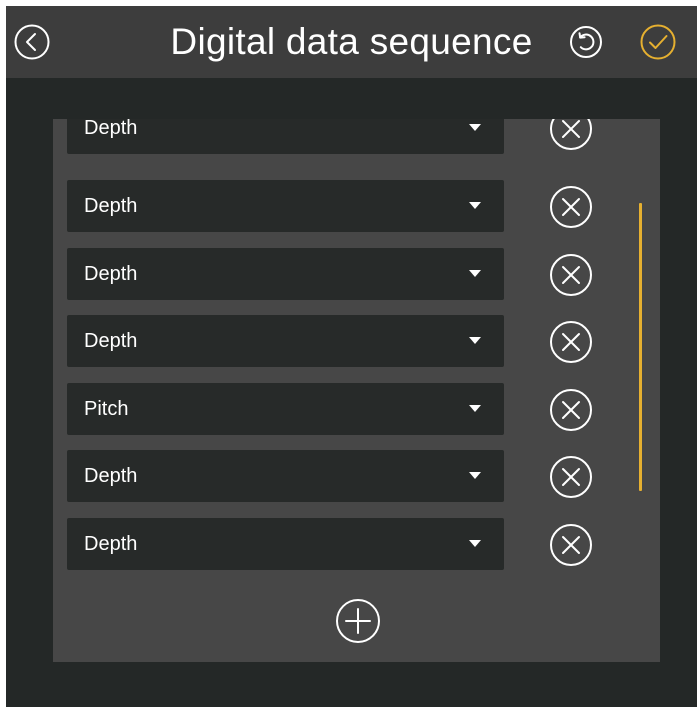 Image resolution: width=697 pixels, height=707 pixels. I want to click on check-circle-icon, so click(658, 42).